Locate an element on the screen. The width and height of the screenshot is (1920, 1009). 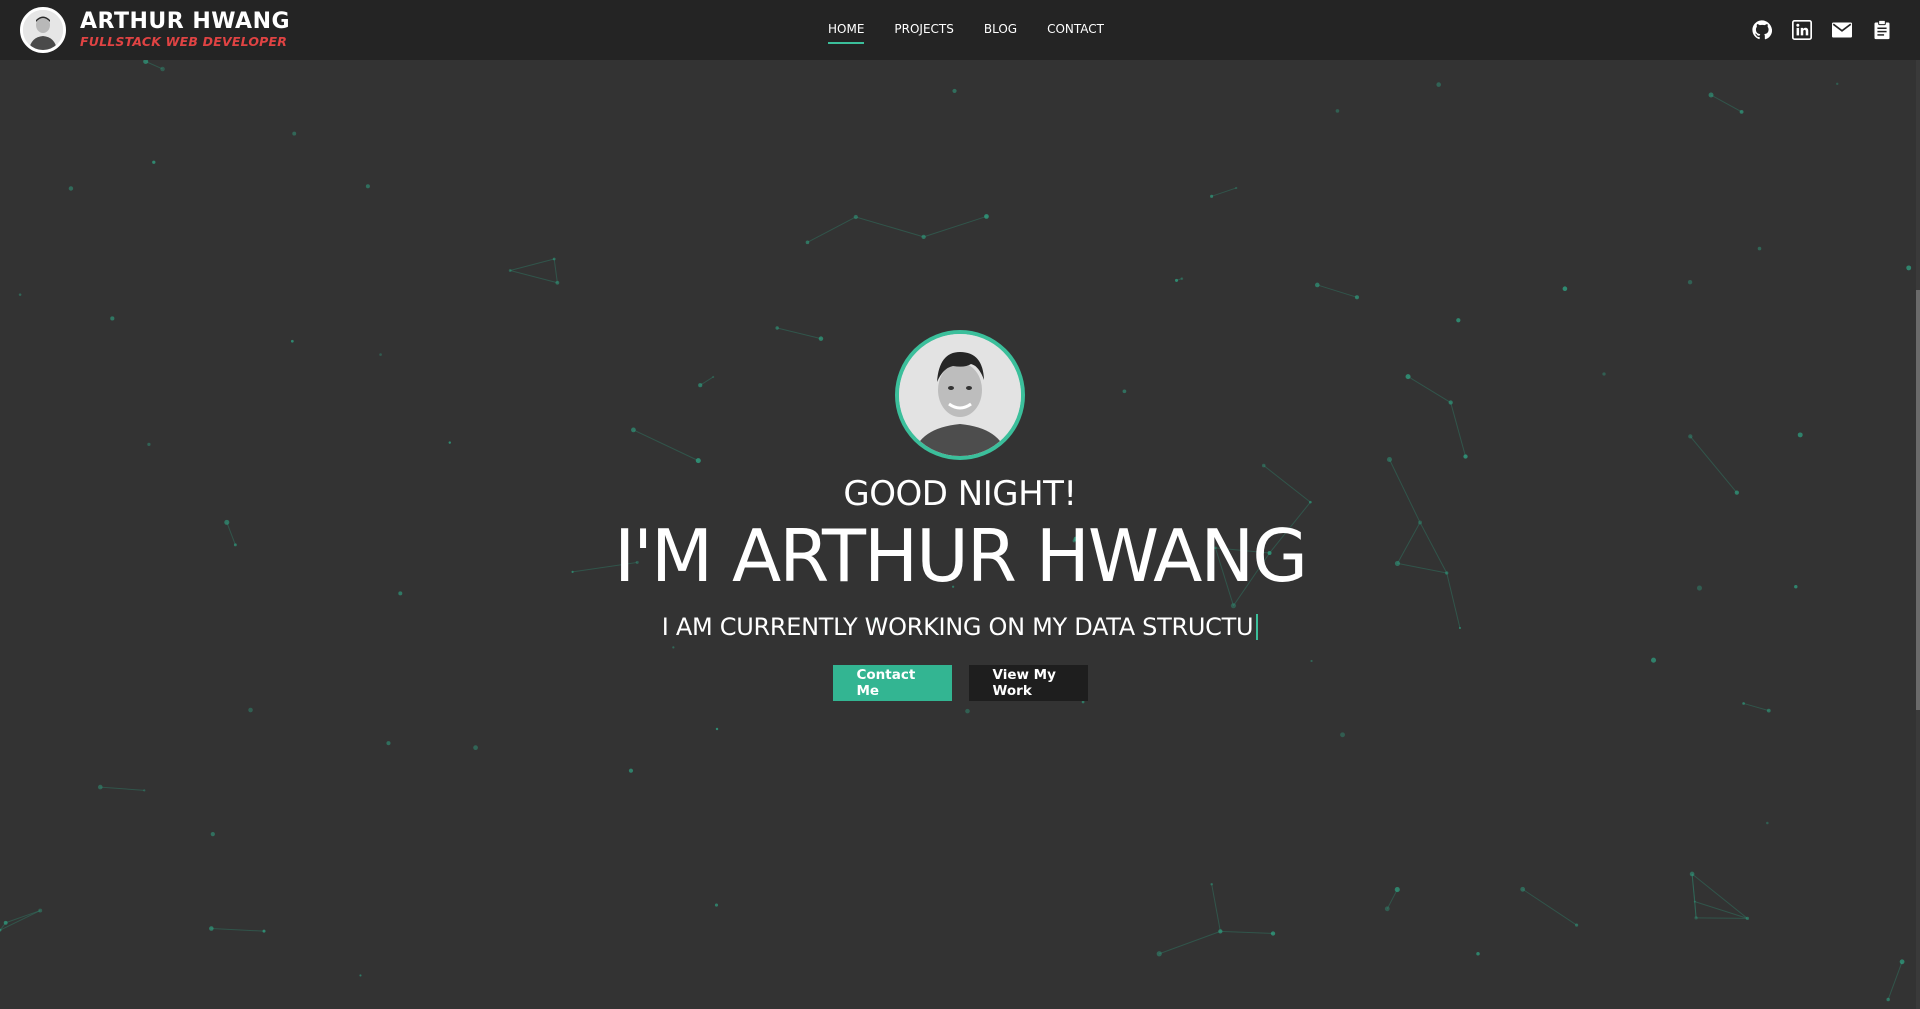
brand: ARTHUR HWANG FULLSTACK WEB DEVELOPER is located at coordinates (155, 30).